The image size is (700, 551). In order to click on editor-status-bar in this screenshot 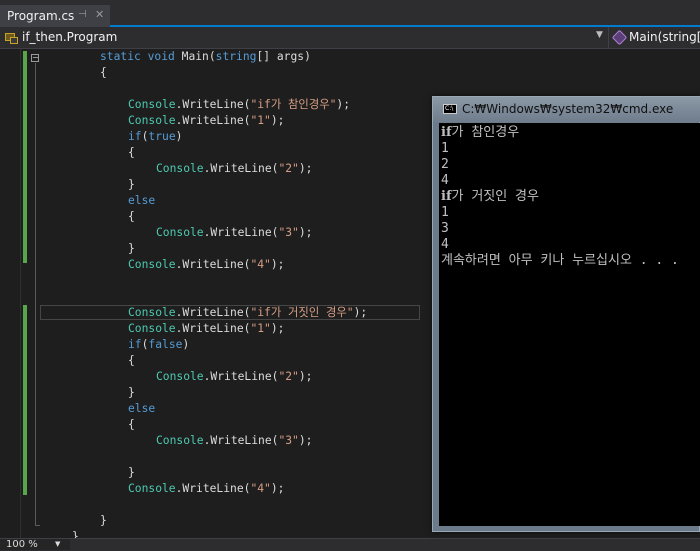, I will do `click(350, 544)`.